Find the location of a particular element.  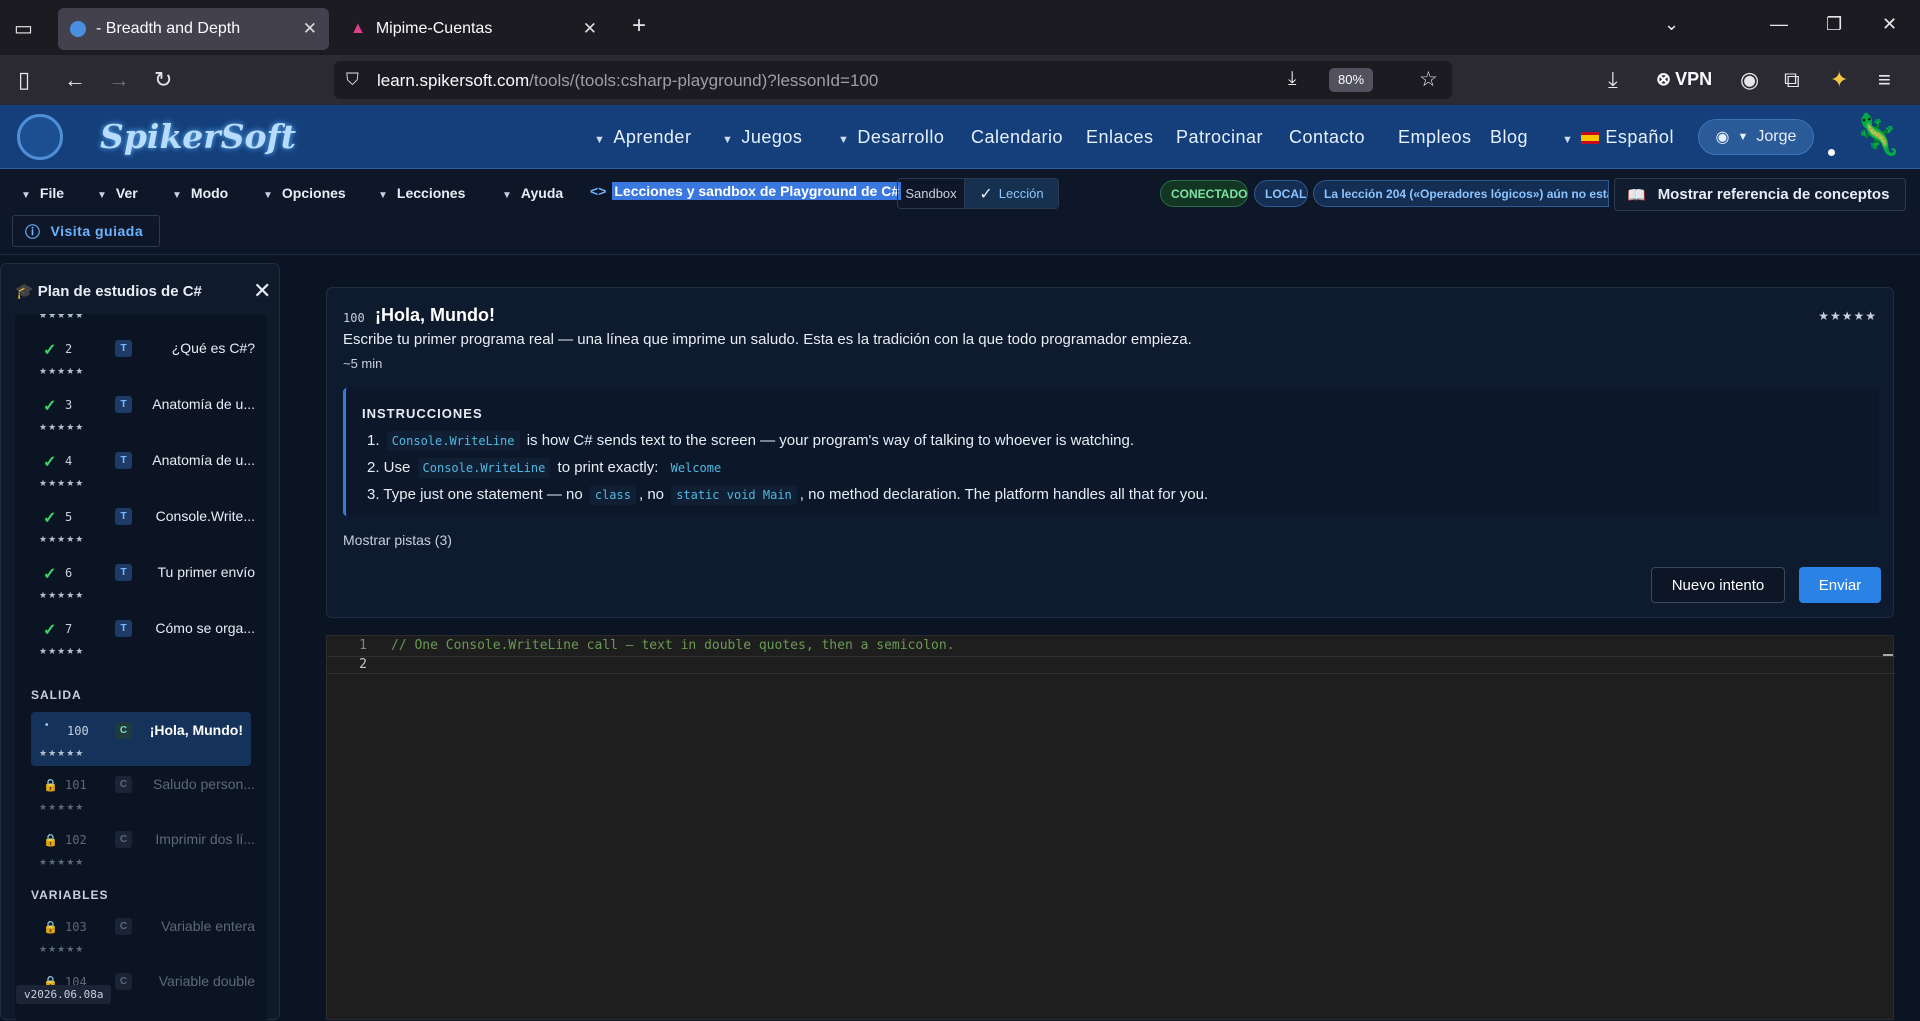

line-number: 1 is located at coordinates (363, 645).